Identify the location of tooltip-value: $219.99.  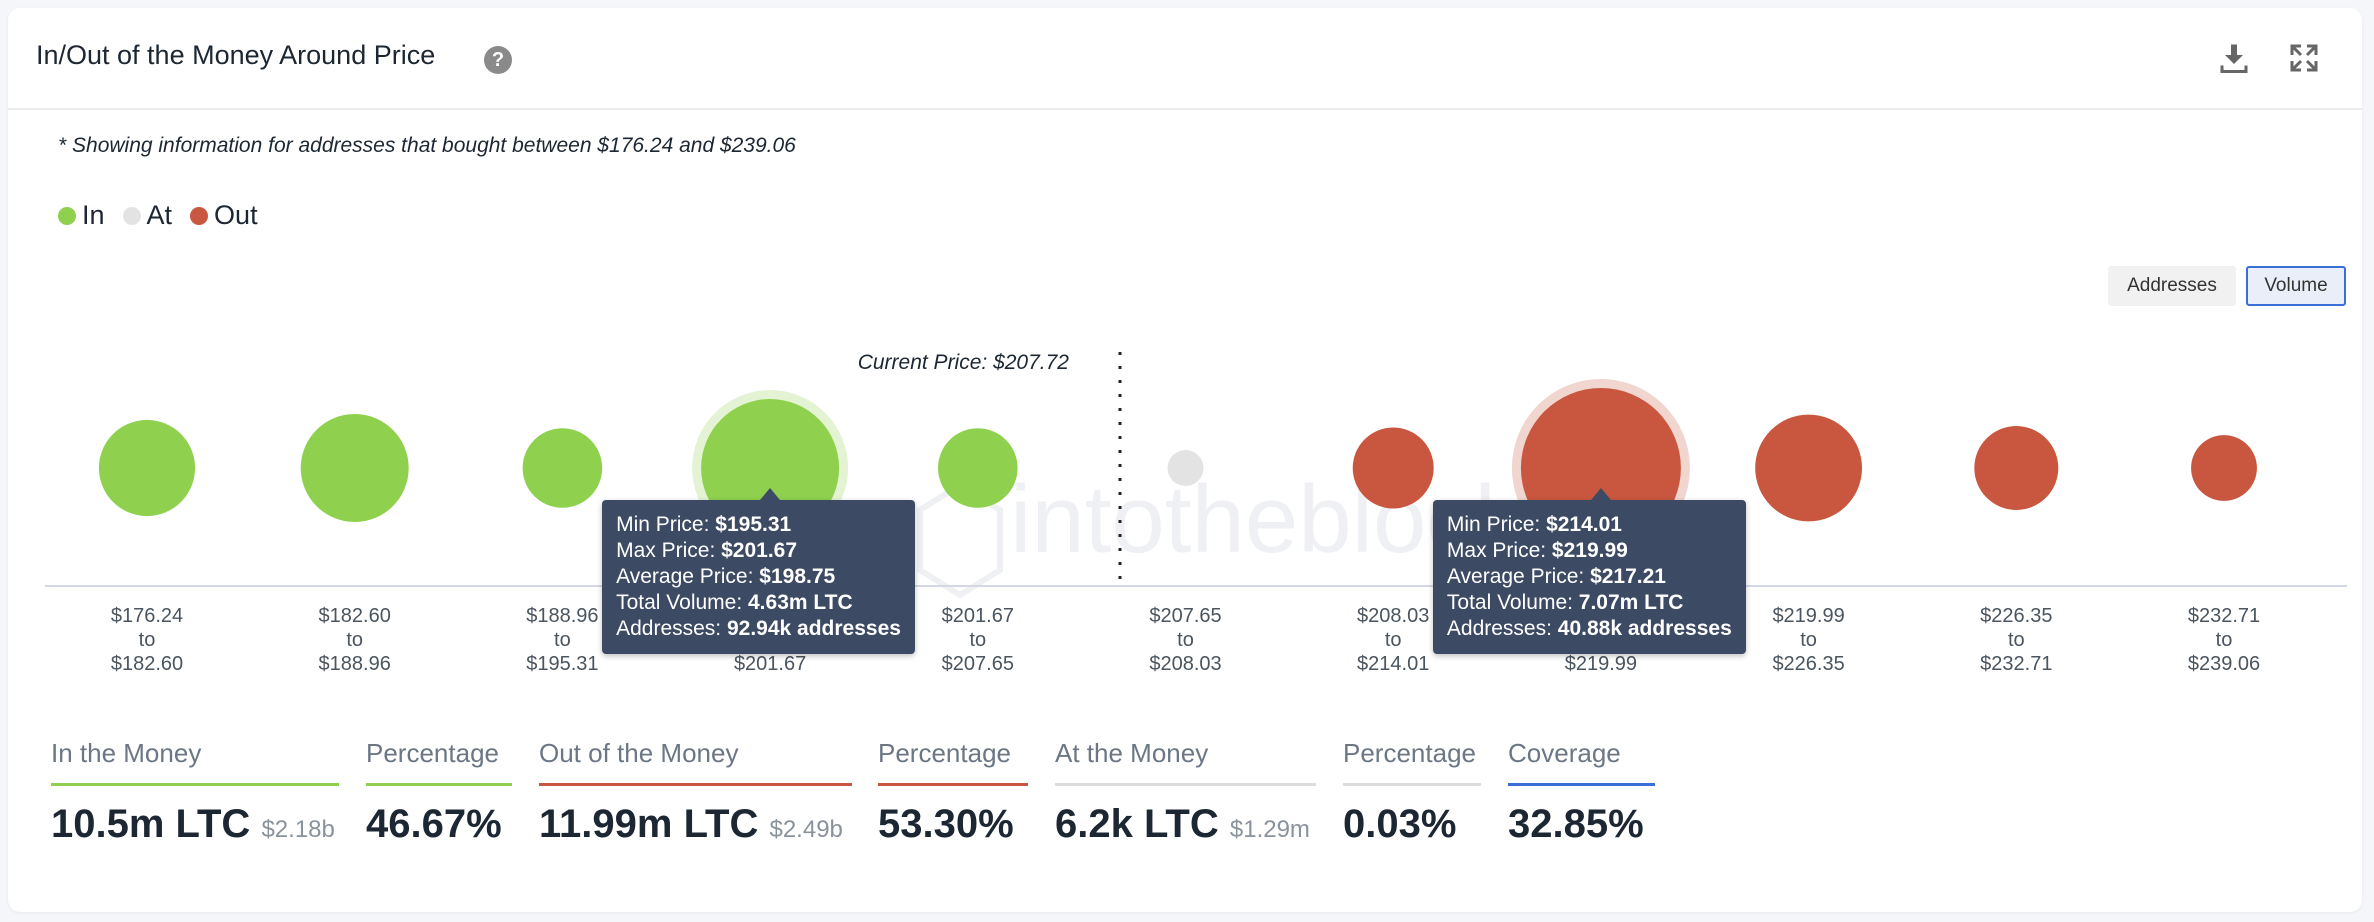
(1589, 550).